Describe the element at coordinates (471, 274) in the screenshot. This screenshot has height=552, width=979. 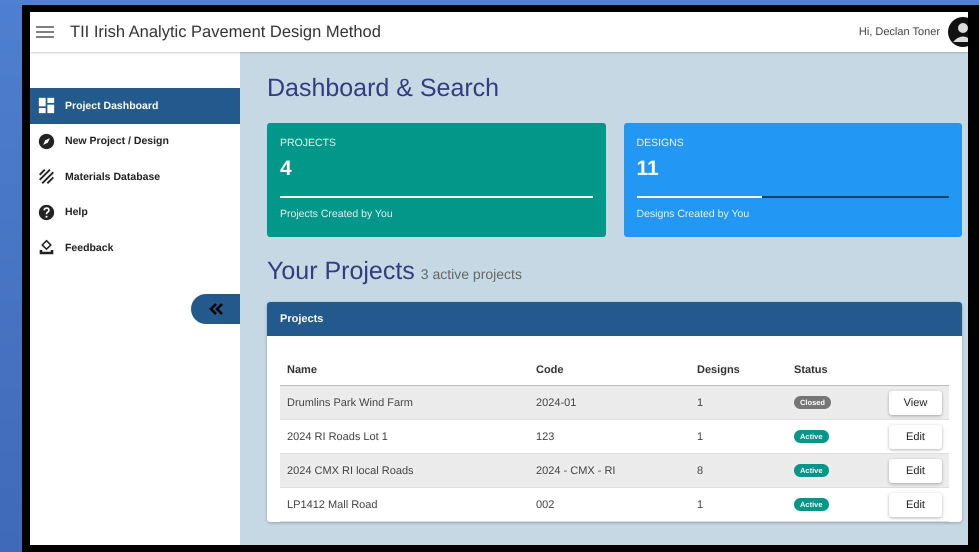
I see `section-subtitle: 3 active projects` at that location.